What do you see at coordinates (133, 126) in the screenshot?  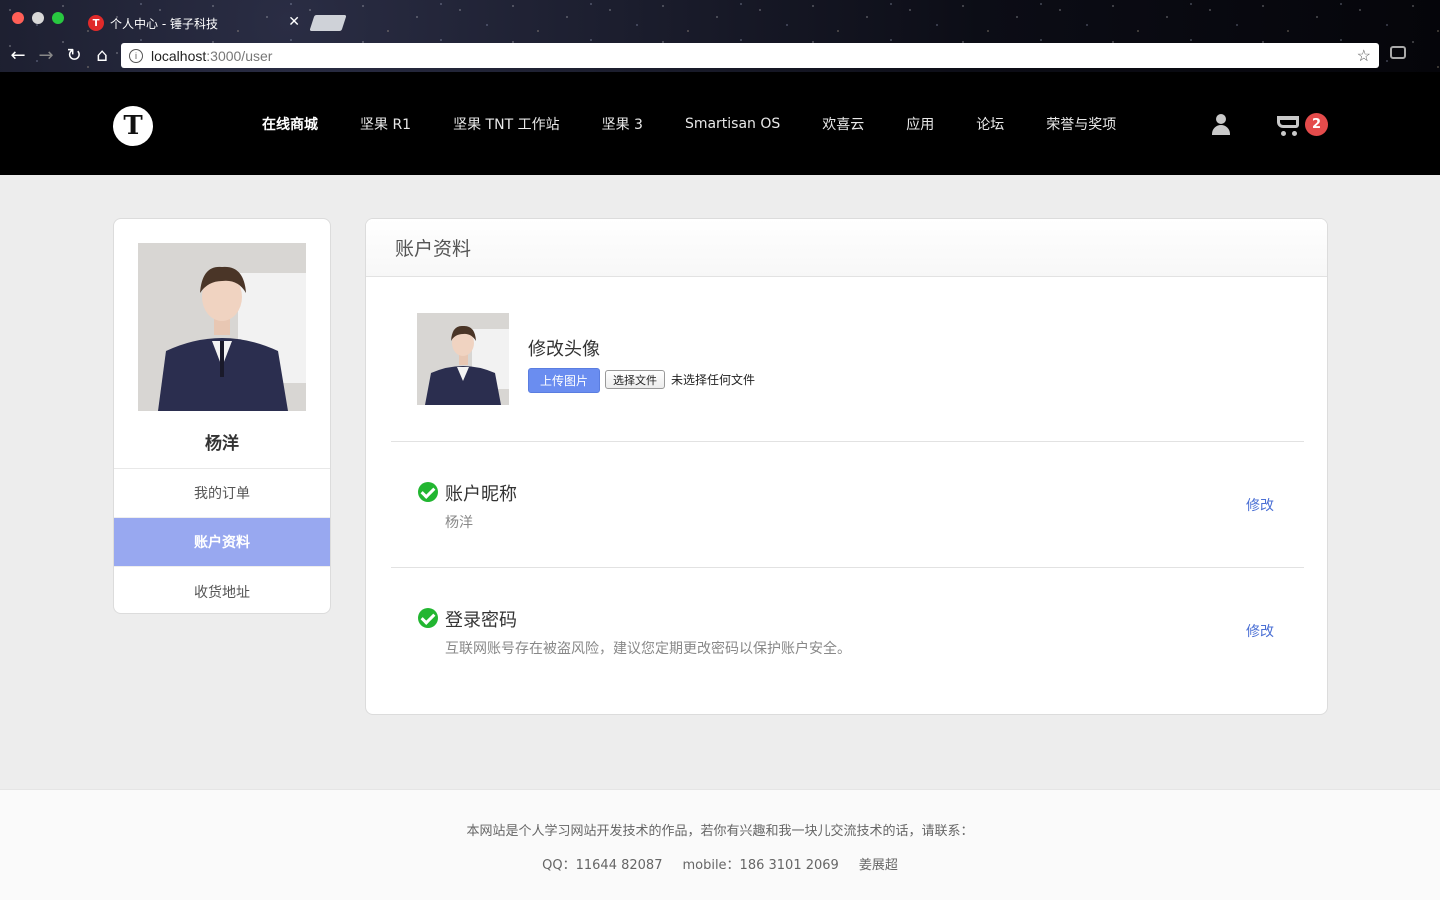 I see `smartisan-logo: T` at bounding box center [133, 126].